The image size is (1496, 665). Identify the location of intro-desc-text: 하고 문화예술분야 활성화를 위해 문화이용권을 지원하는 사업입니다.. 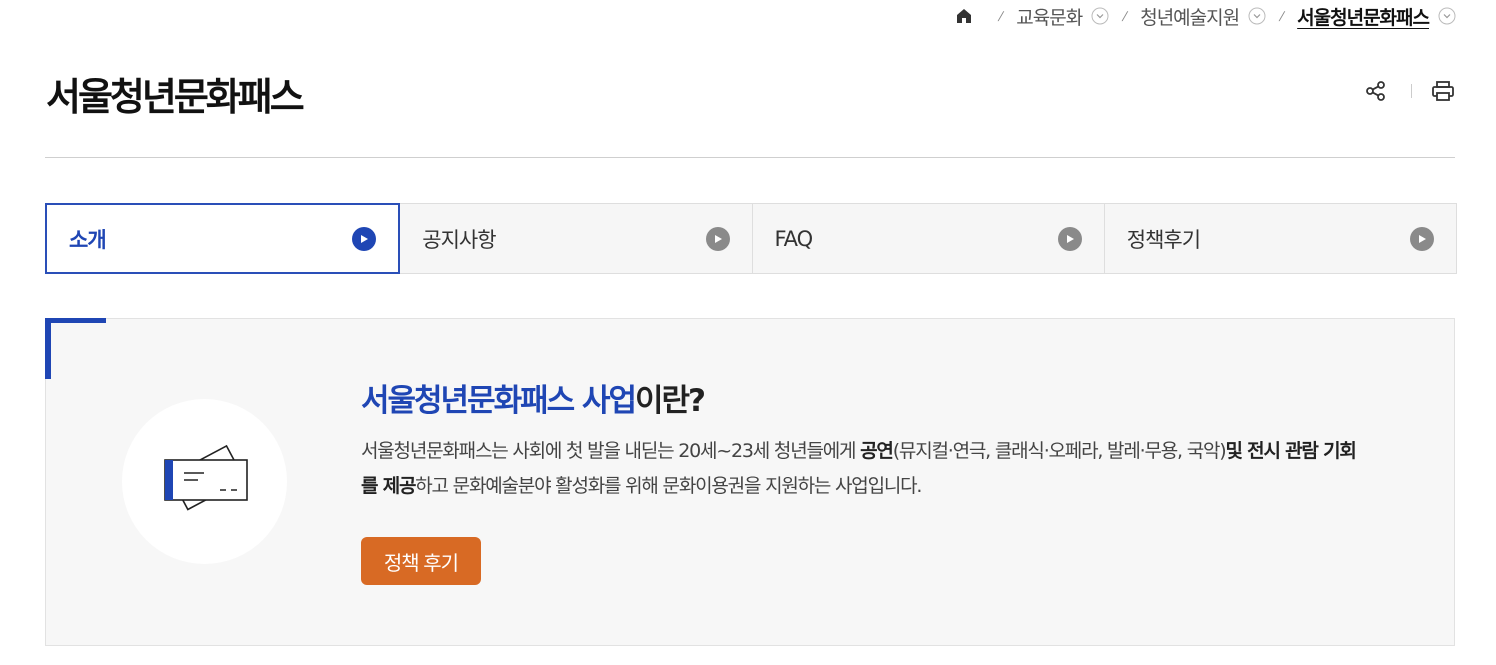
(668, 486).